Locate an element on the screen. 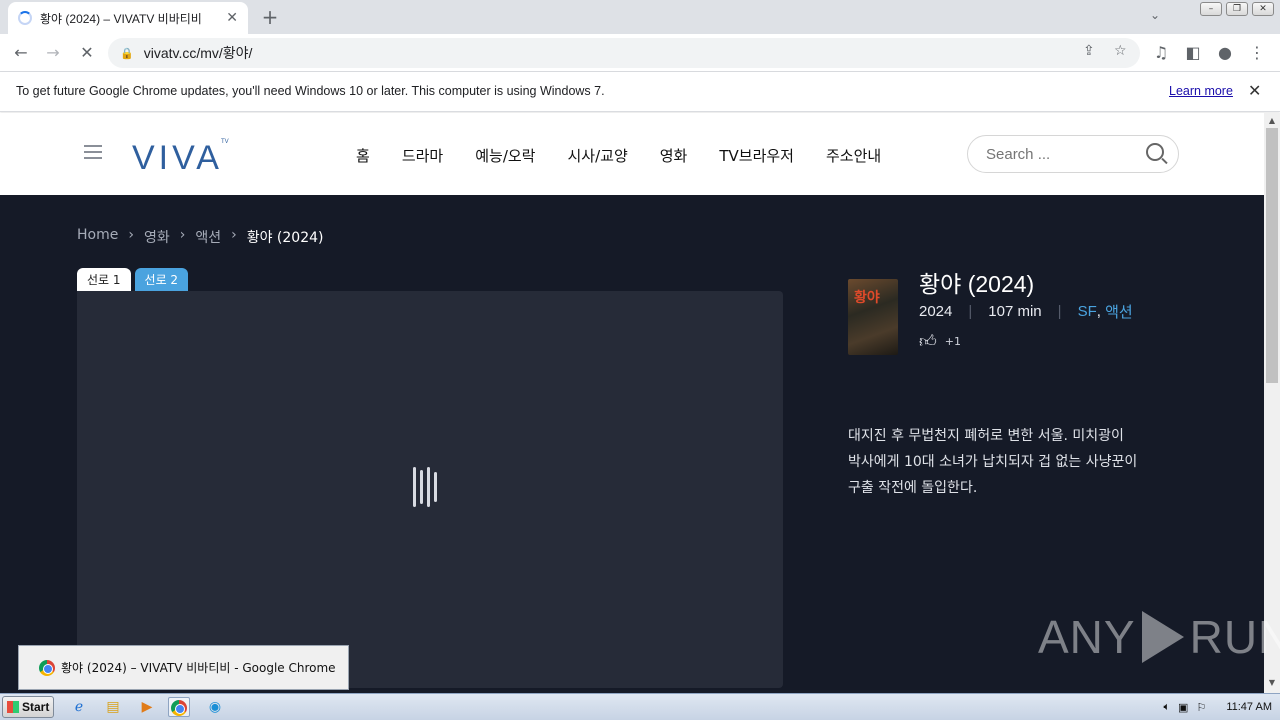 This screenshot has height=722, width=1280. network-icon: ▣ is located at coordinates (1183, 707).